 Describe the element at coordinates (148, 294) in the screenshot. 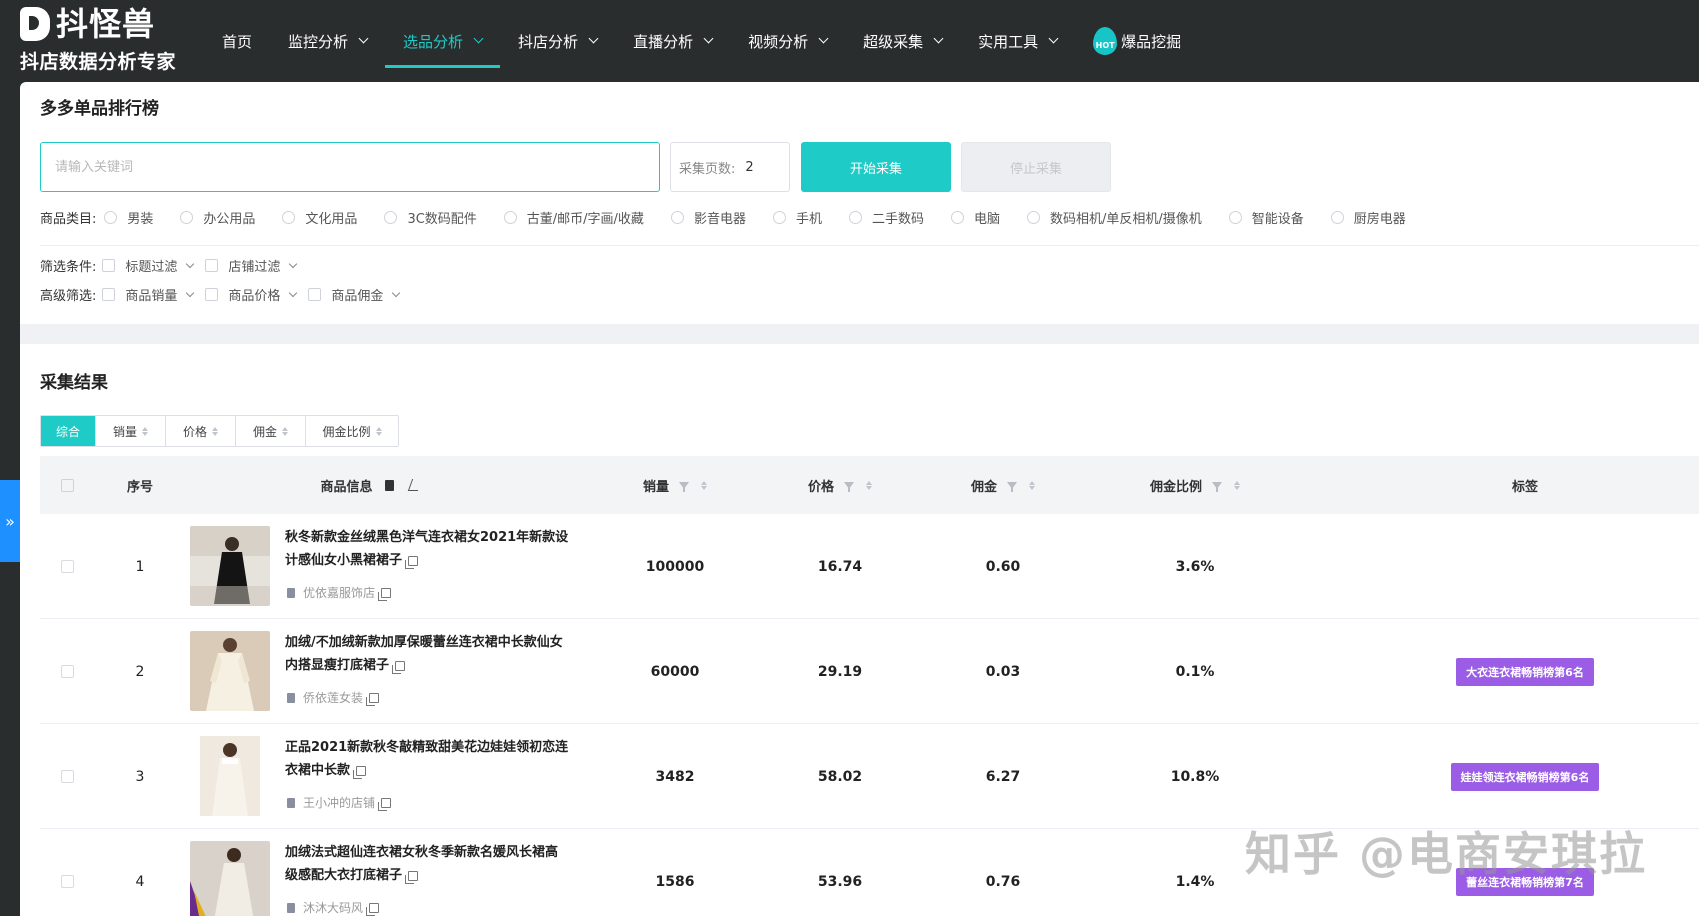

I see `sales-filter-option: 商品销量` at that location.